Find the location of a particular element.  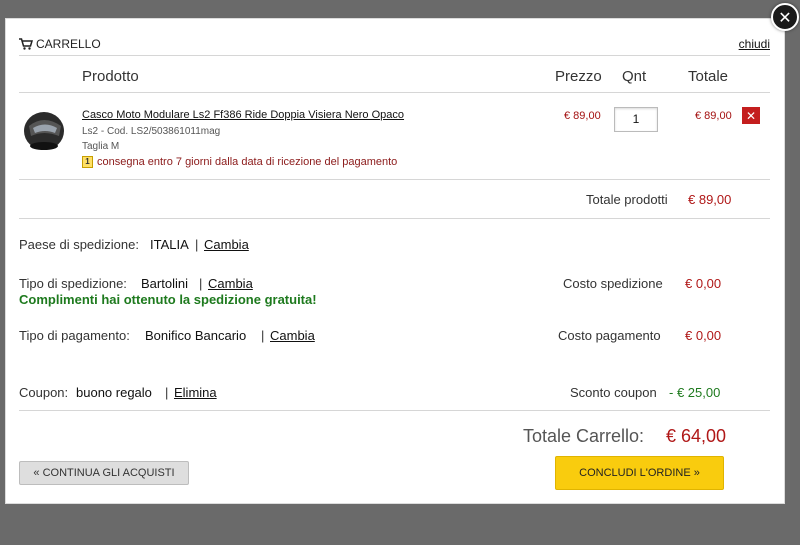

shipping-cost-label: Costo spedizione is located at coordinates (613, 283).